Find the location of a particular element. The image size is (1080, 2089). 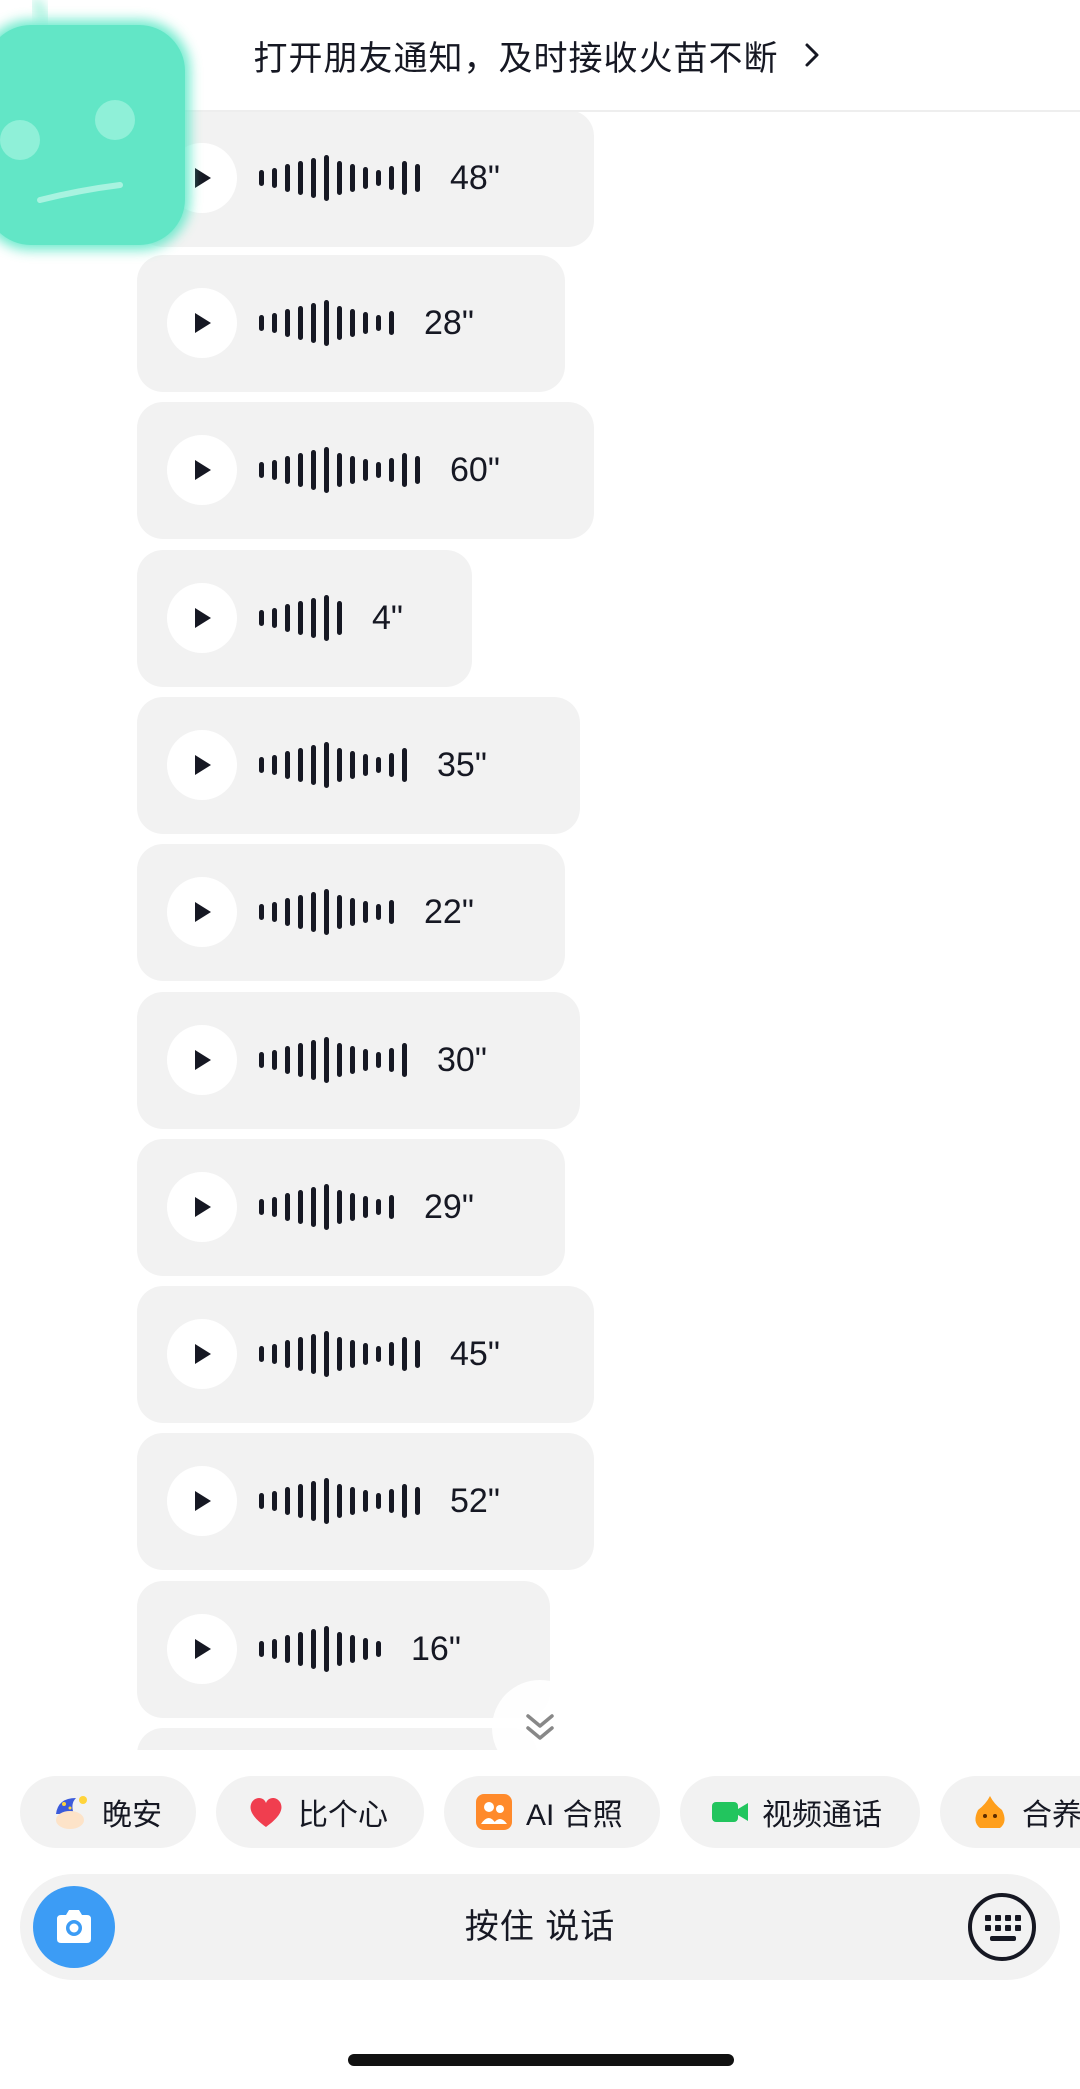

scroll-to-bottom-button is located at coordinates (540, 1728).